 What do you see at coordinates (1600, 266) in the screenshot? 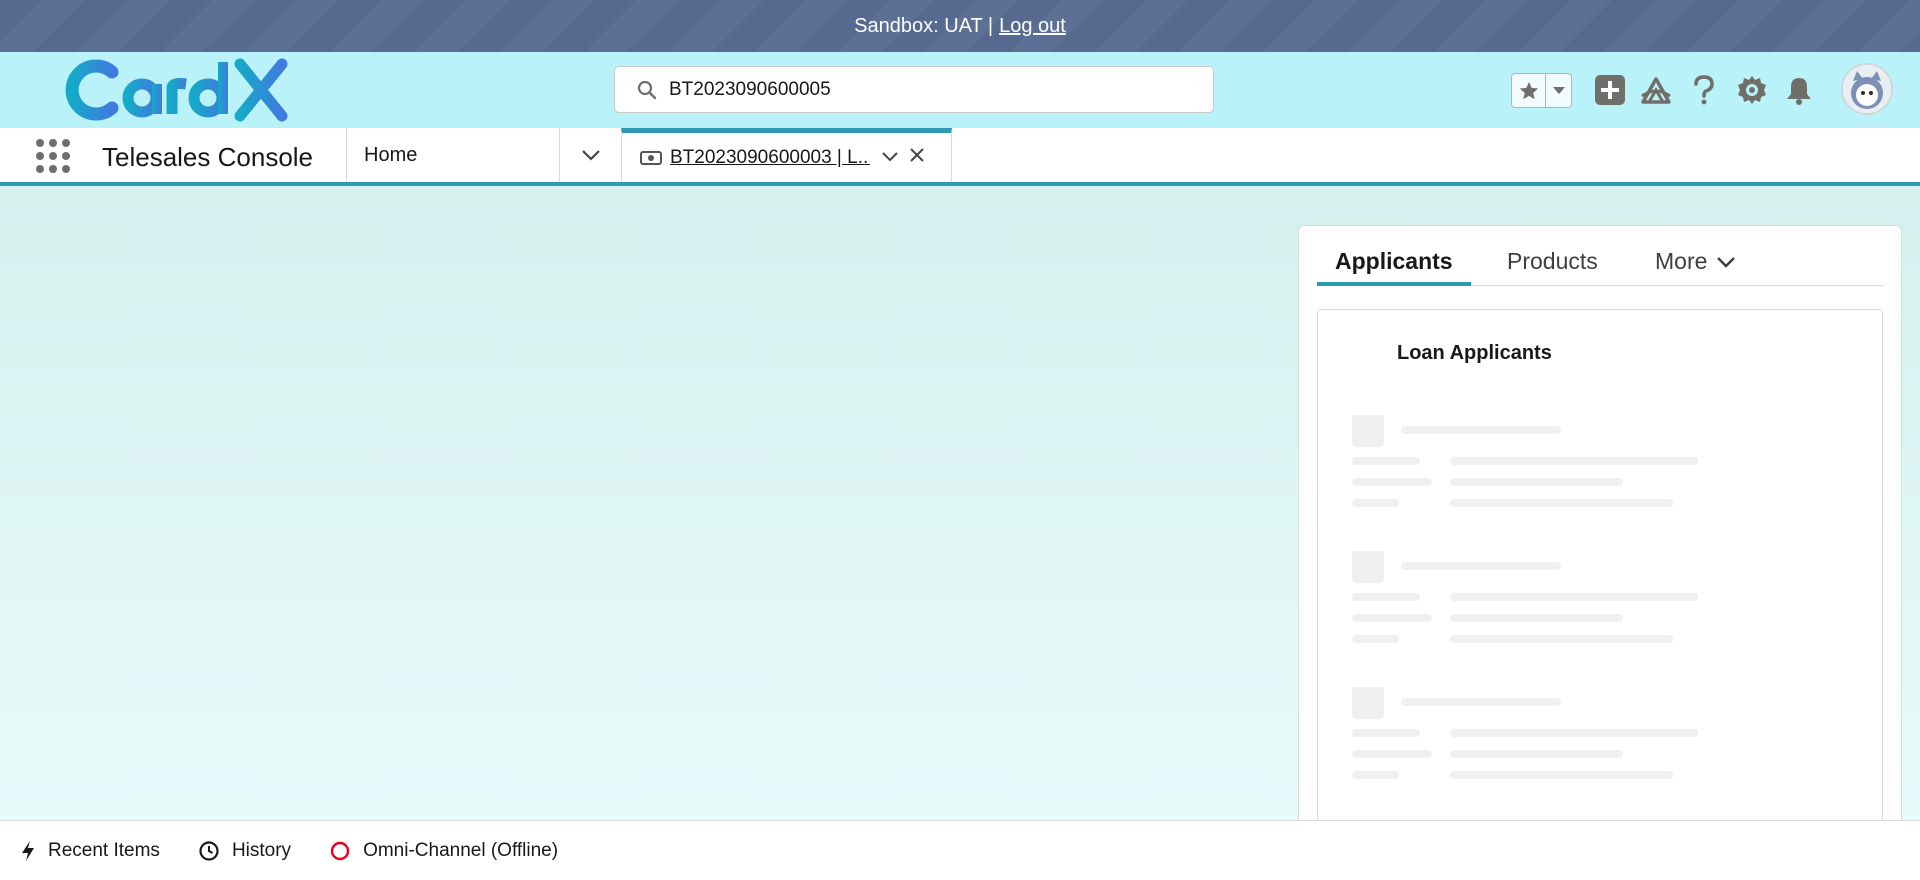
I see `panel-tab-bar: Applicants Products More` at bounding box center [1600, 266].